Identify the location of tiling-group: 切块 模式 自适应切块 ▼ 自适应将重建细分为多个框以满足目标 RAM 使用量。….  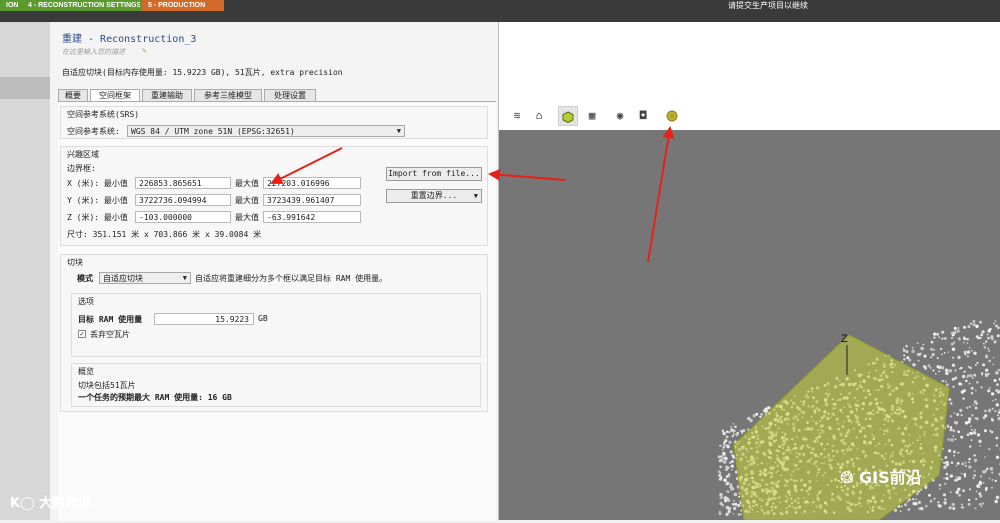
(274, 333).